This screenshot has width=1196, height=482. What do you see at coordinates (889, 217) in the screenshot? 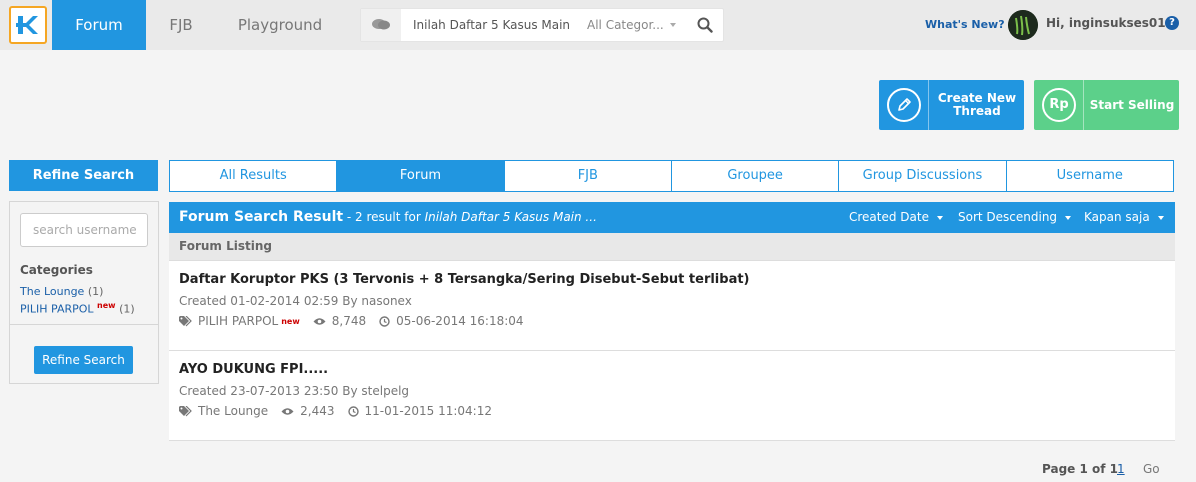
I see `filter-label: Created Date` at bounding box center [889, 217].